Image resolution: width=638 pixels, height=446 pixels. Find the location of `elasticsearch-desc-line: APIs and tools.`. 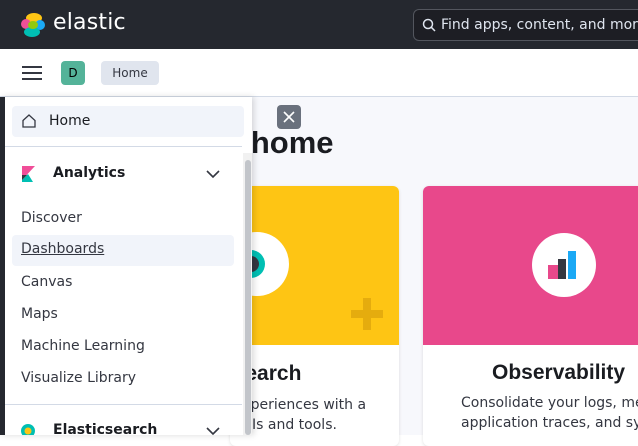

elasticsearch-desc-line: APIs and tools. is located at coordinates (285, 425).